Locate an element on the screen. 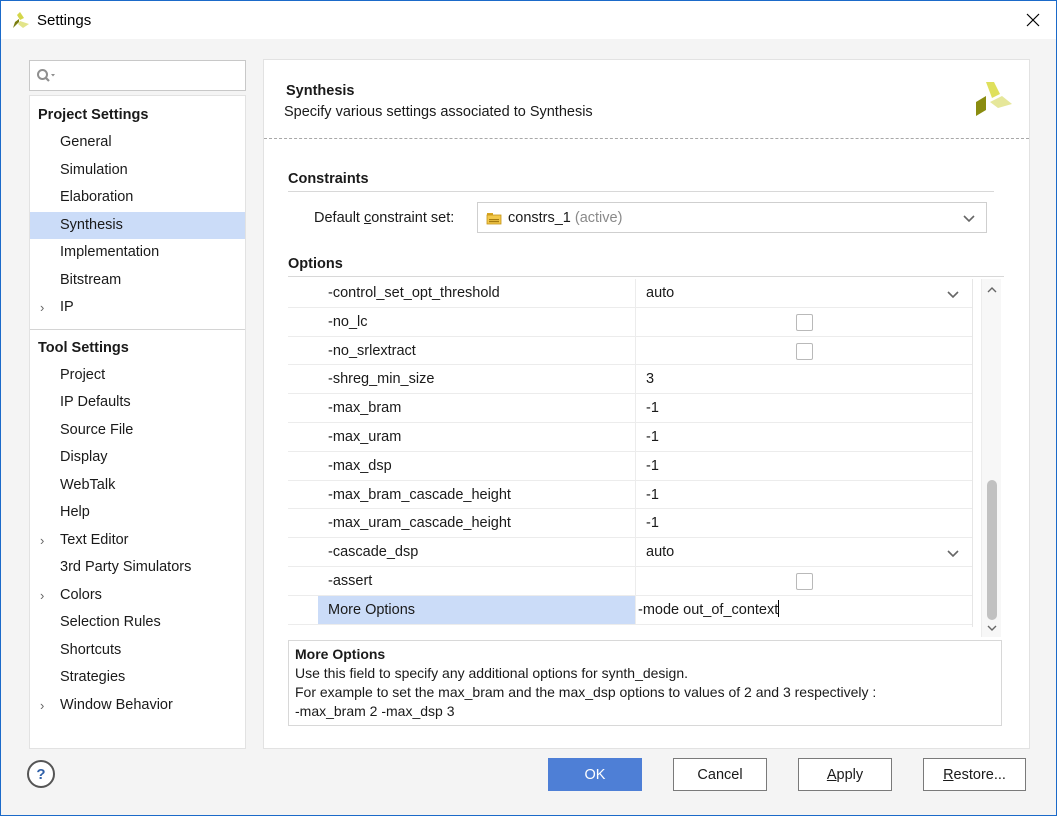 Image resolution: width=1057 pixels, height=816 pixels. nav-item-synthesis: Synthesis is located at coordinates (137, 225).